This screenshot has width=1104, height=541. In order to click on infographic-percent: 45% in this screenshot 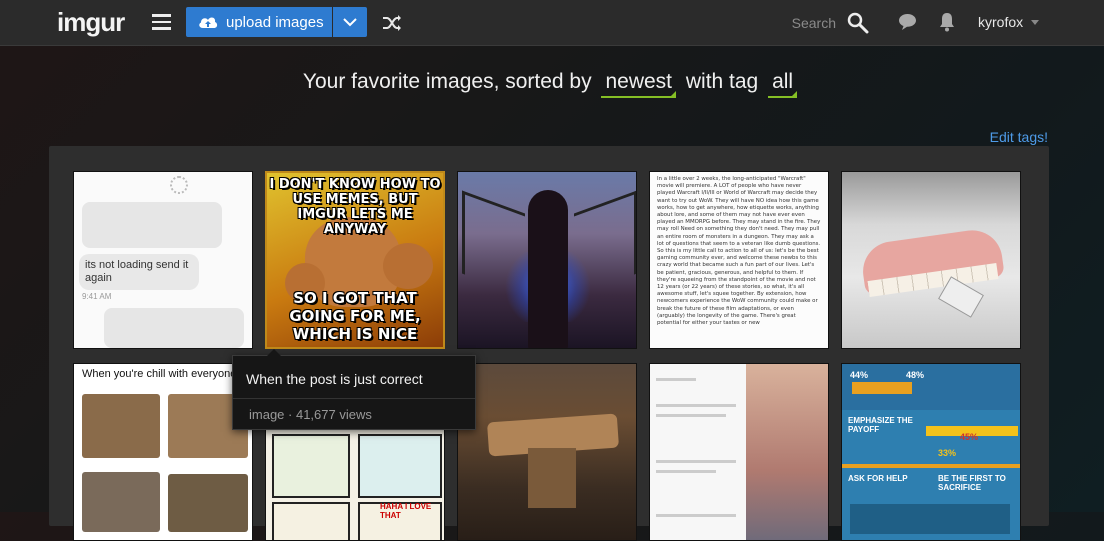, I will do `click(969, 437)`.